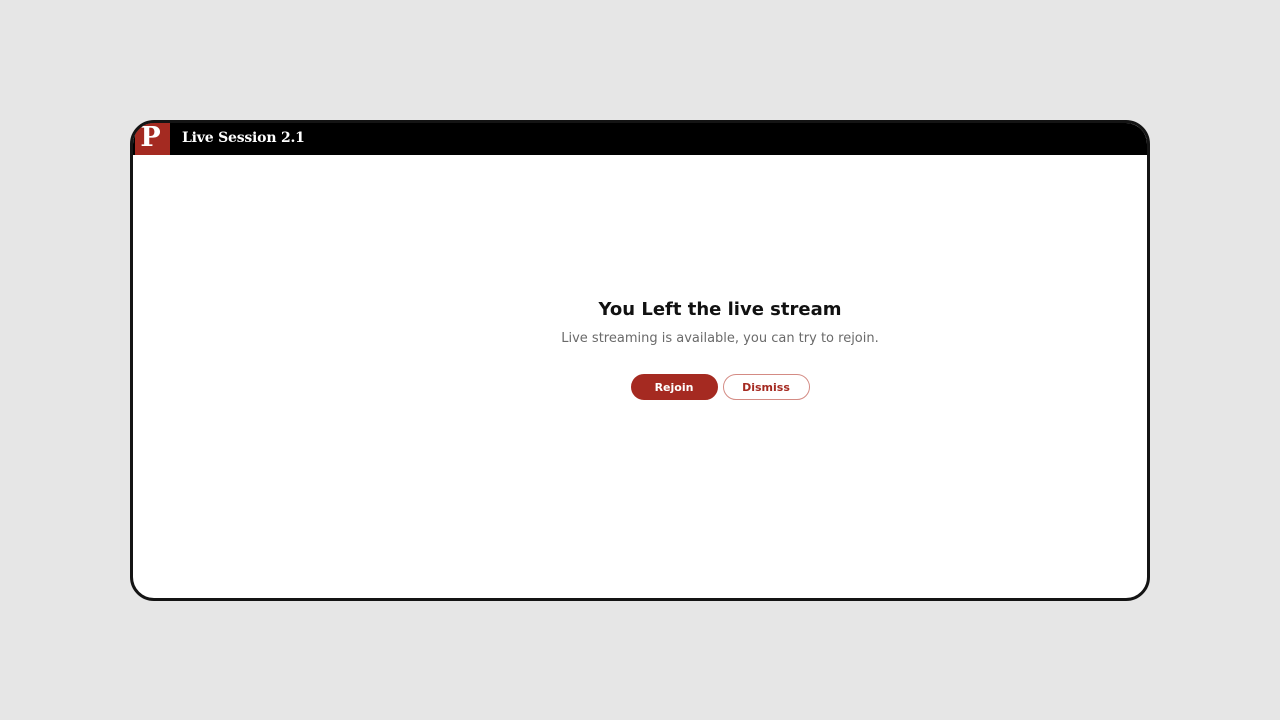  I want to click on app-logo: P, so click(152, 139).